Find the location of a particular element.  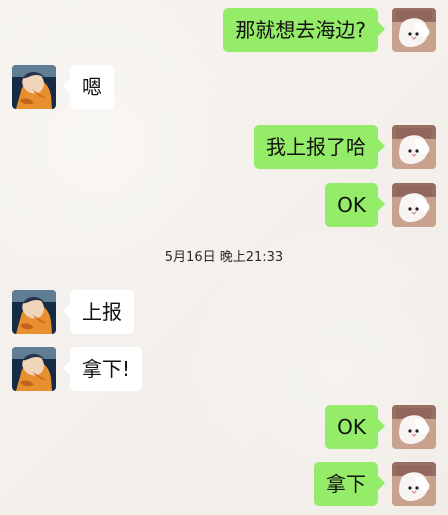

message-row: 嗯 is located at coordinates (224, 87).